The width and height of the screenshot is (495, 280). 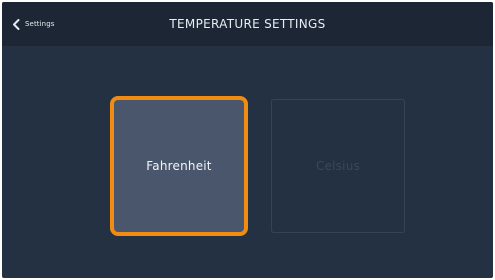 I want to click on fahrenheit-option-label: Fahrenheit, so click(x=179, y=166).